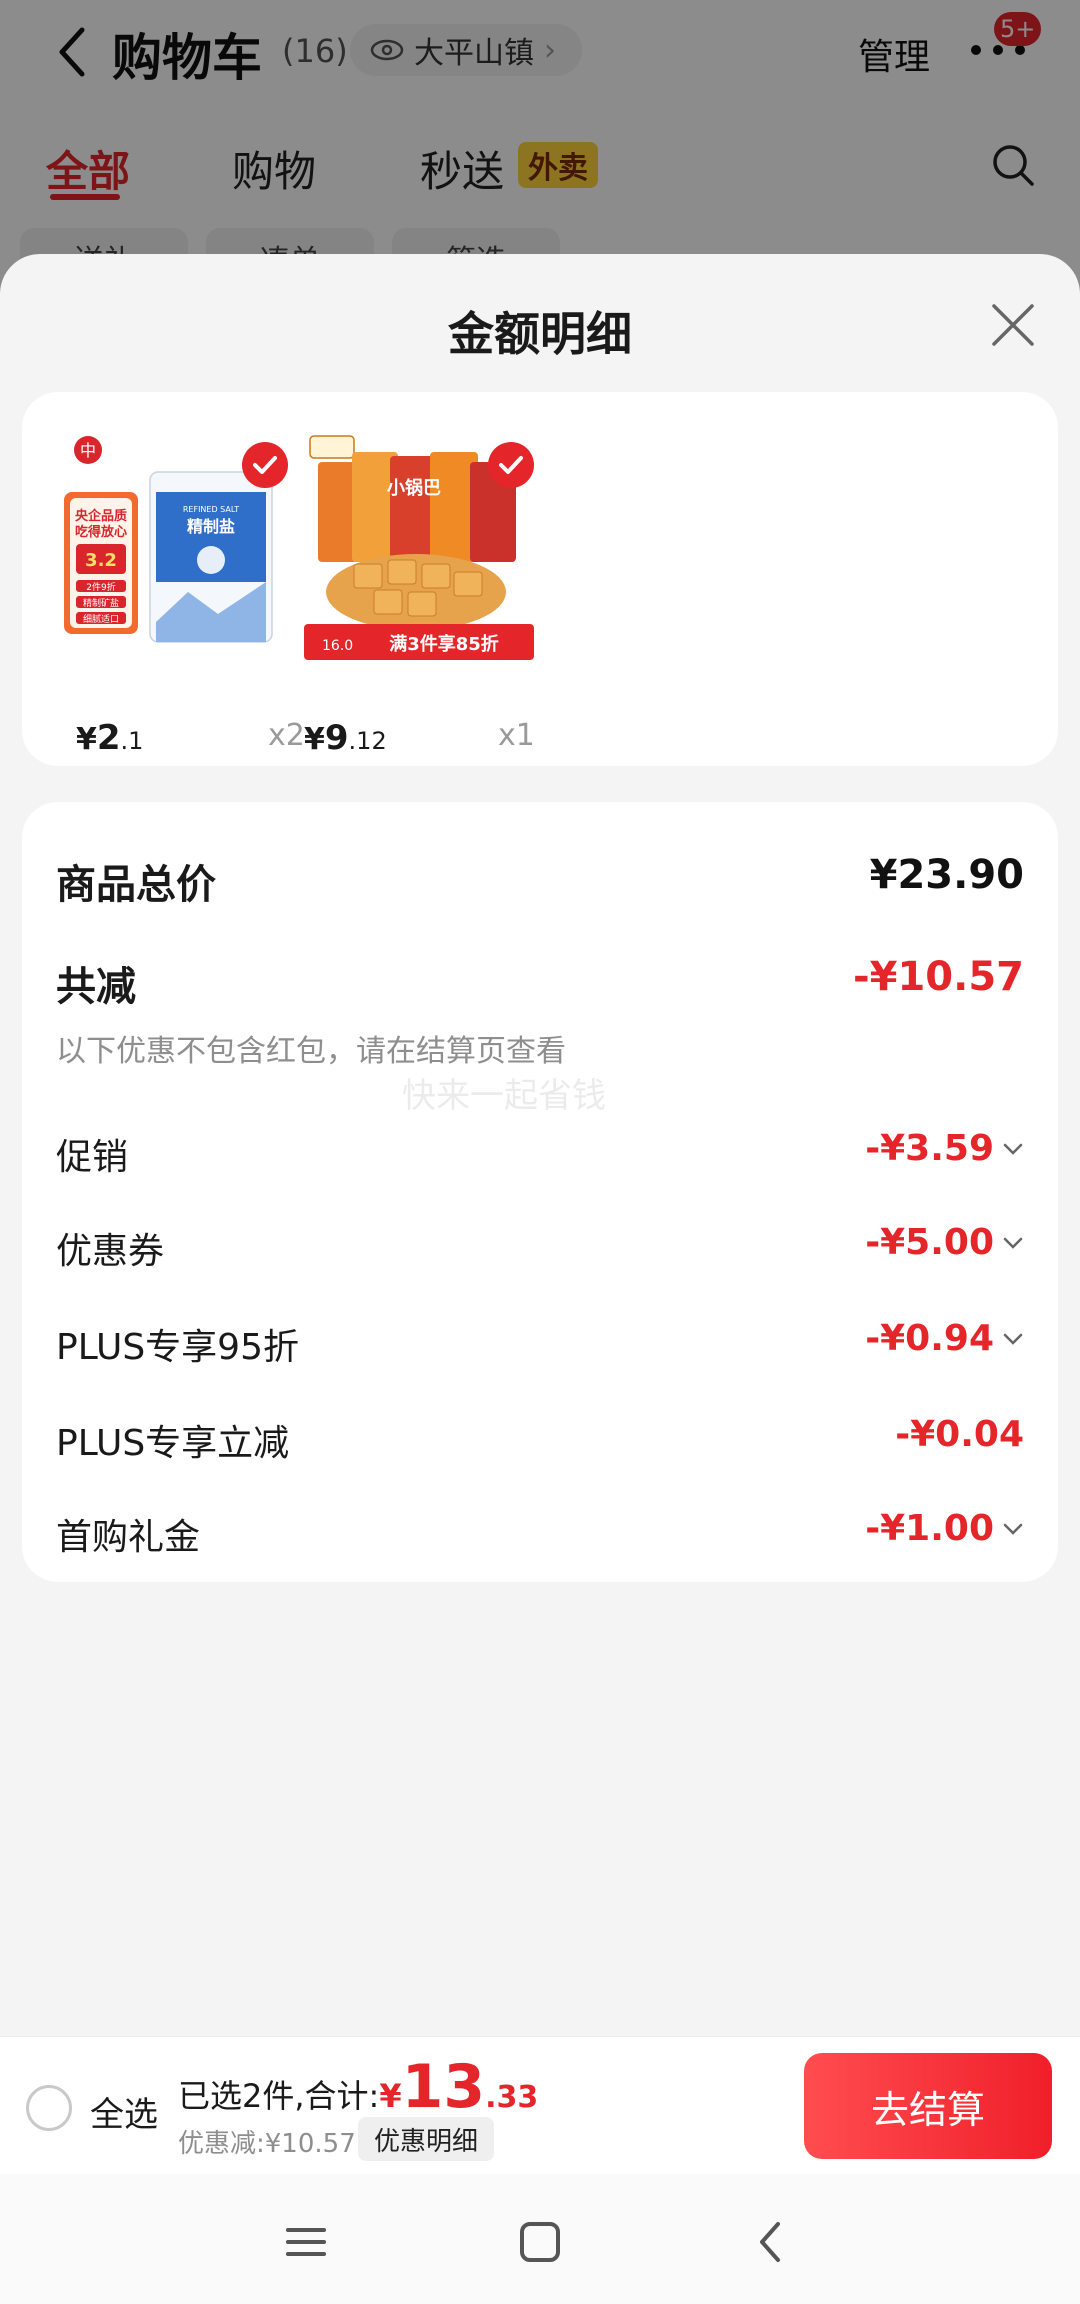  What do you see at coordinates (88, 450) in the screenshot?
I see `svg-text: 中` at bounding box center [88, 450].